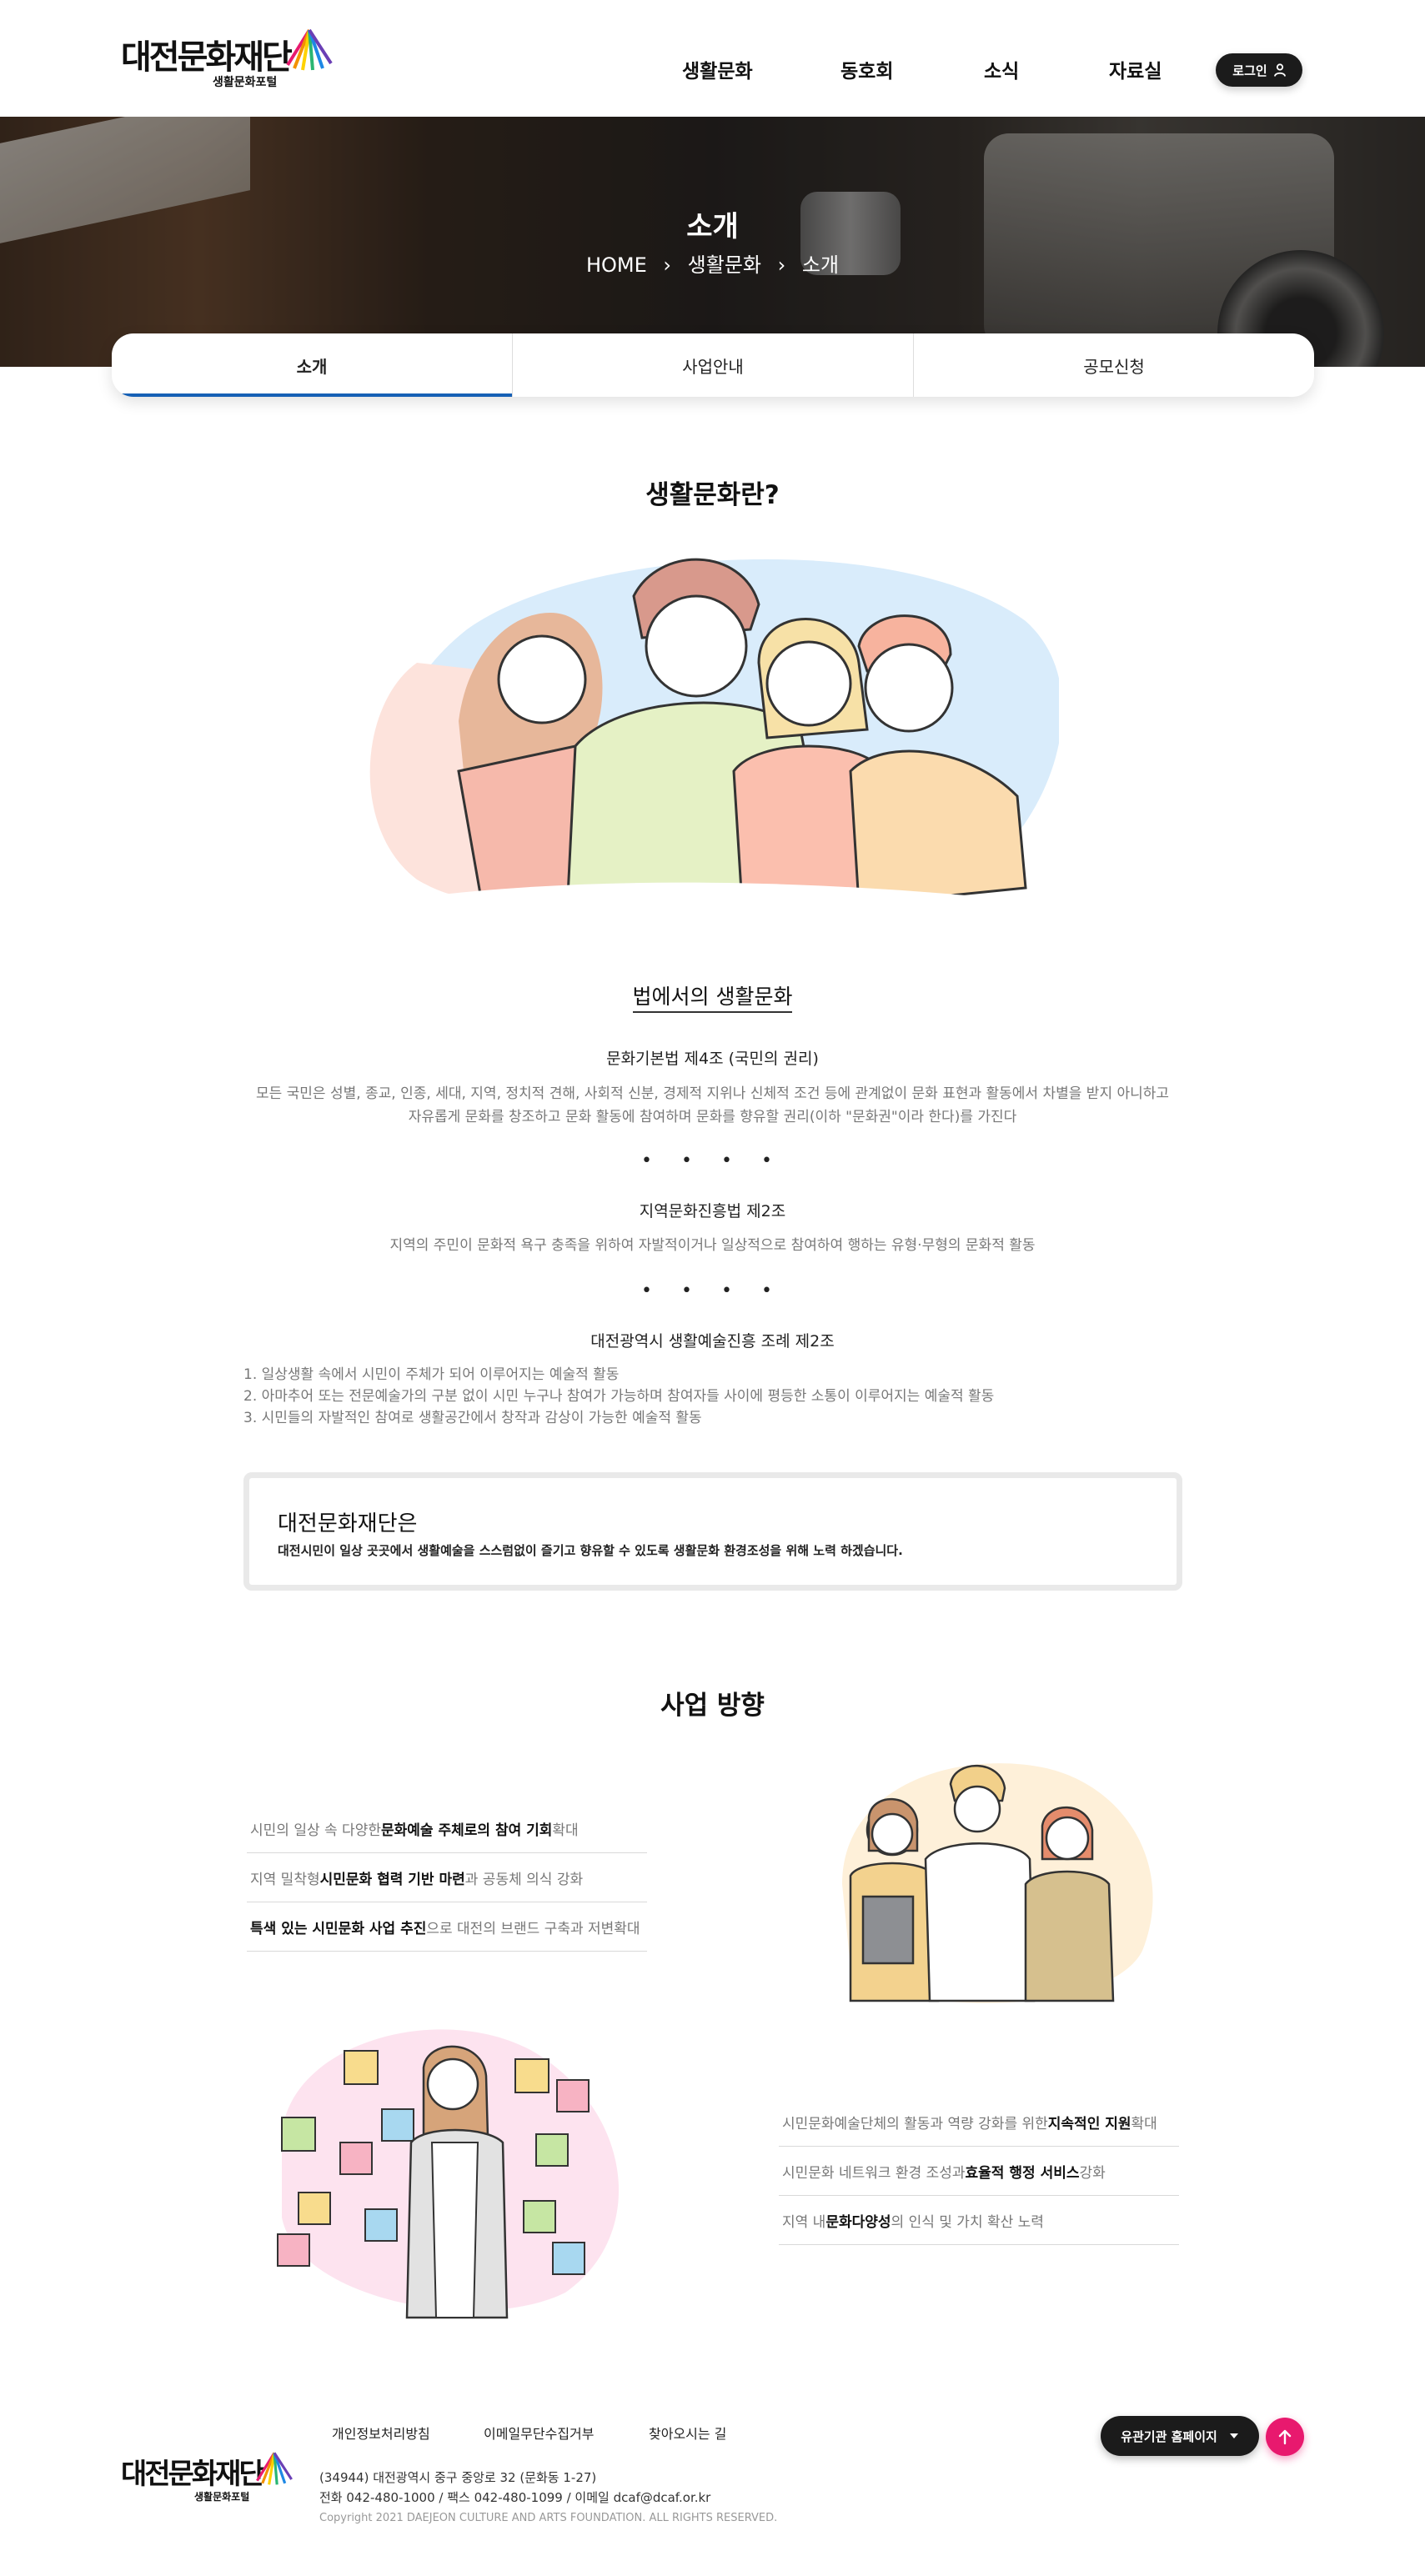  I want to click on tab-apply: 공모신청, so click(1114, 365).